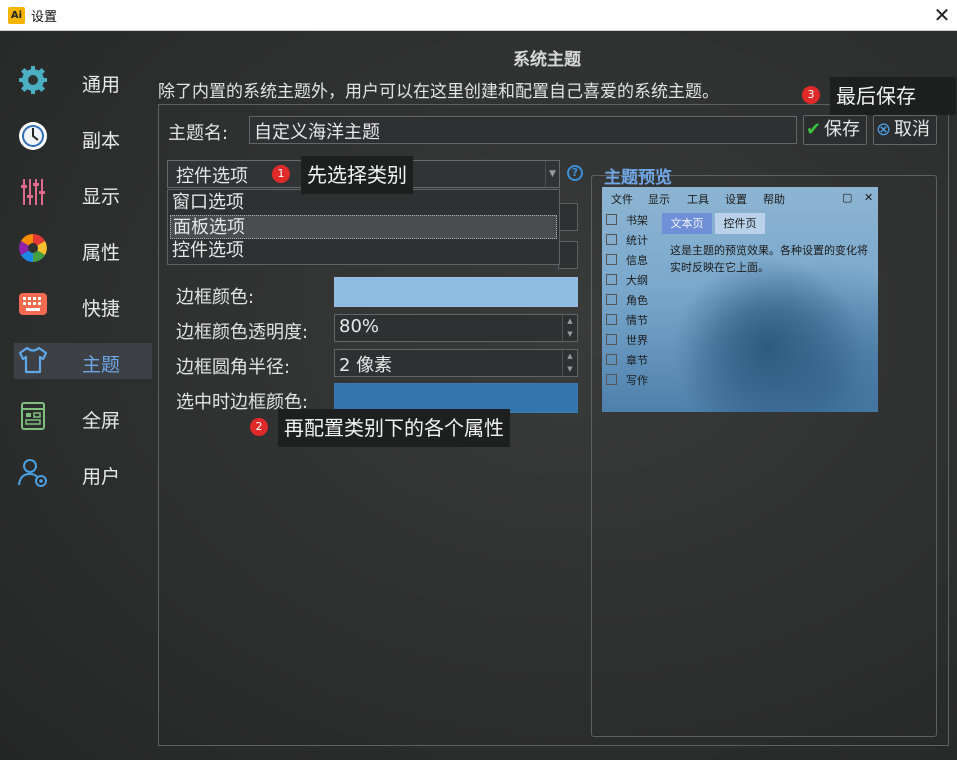 This screenshot has width=957, height=760. Describe the element at coordinates (547, 60) in the screenshot. I see `page-title: 系统主题` at that location.